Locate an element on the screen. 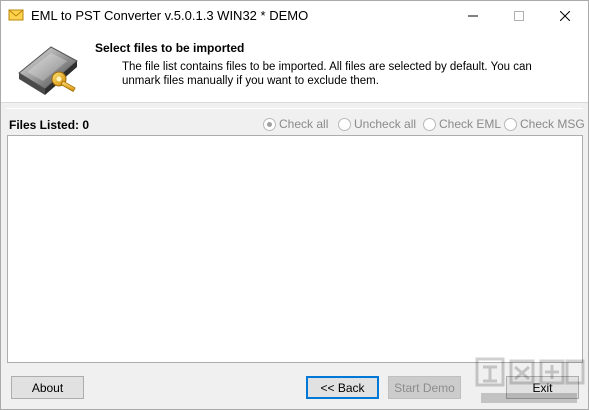  separator is located at coordinates (294, 108).